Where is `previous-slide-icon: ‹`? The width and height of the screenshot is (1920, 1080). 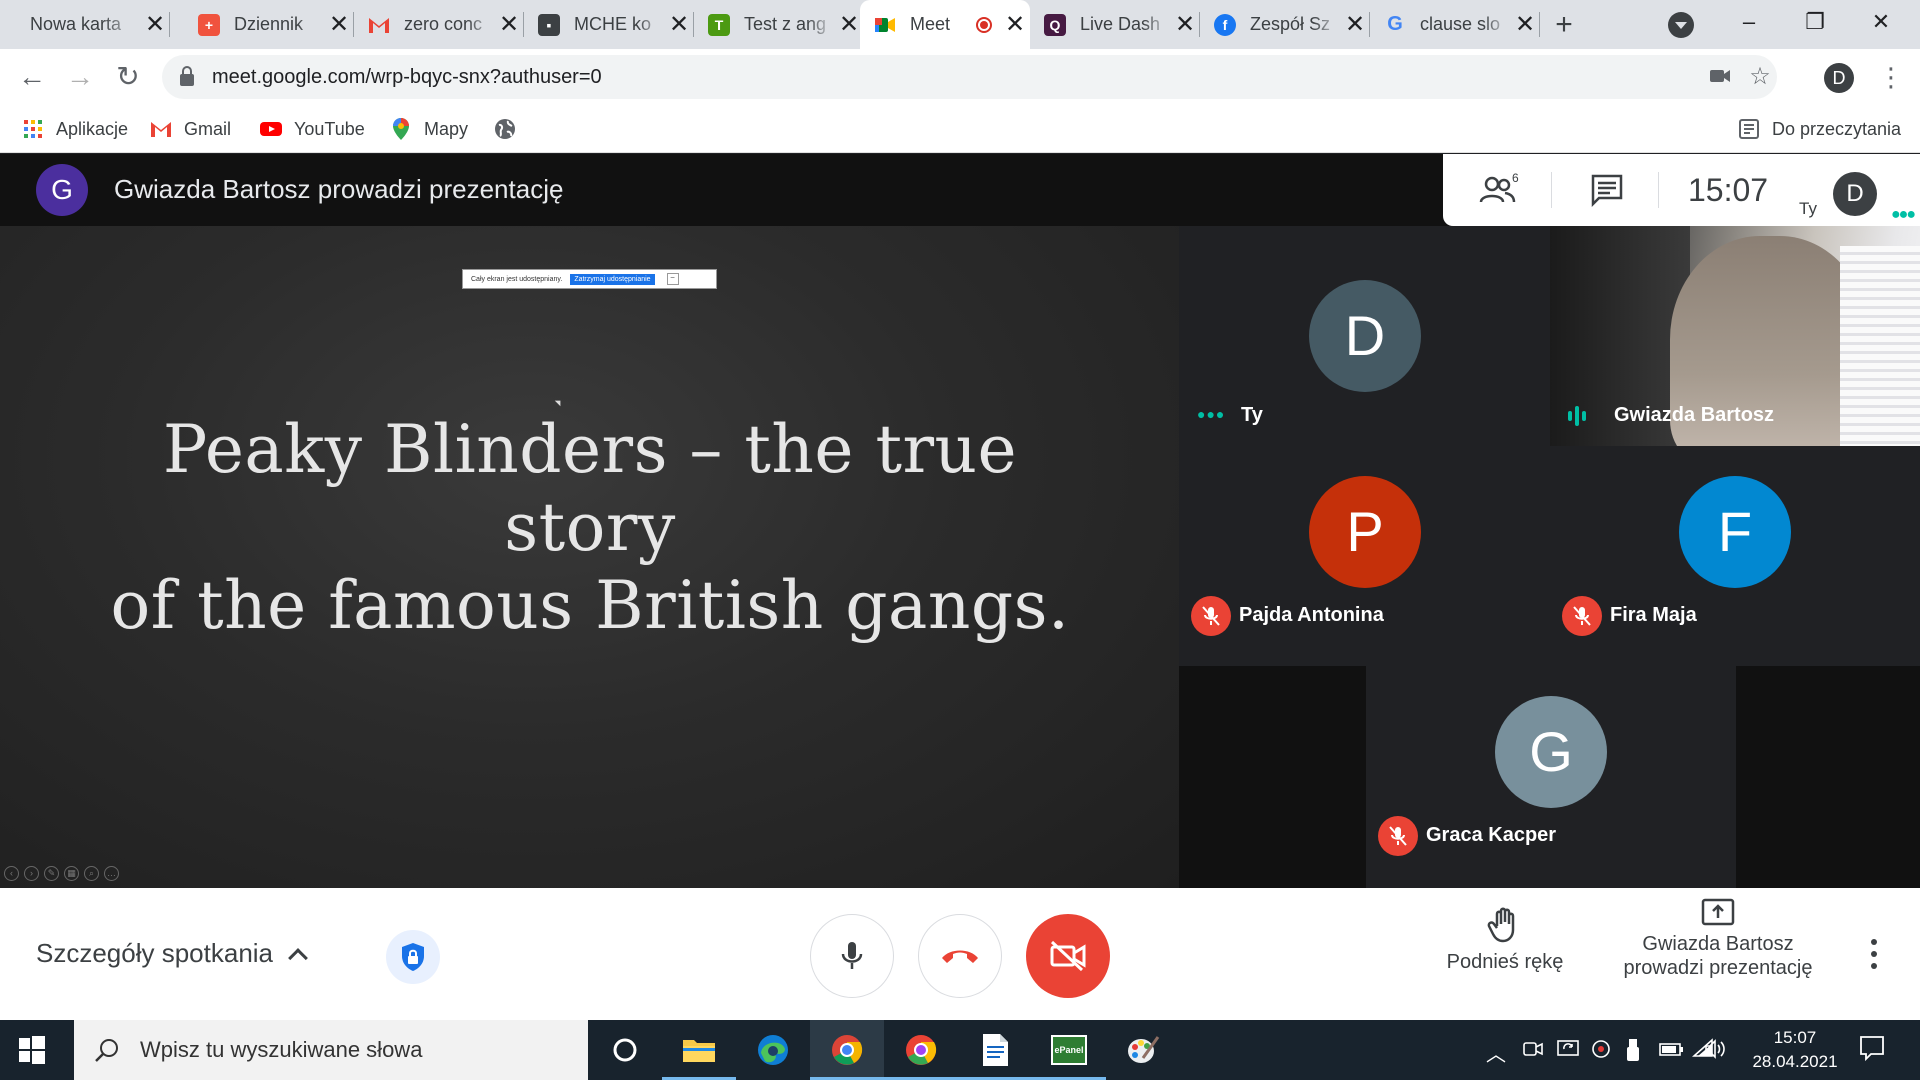
previous-slide-icon: ‹ is located at coordinates (11, 873).